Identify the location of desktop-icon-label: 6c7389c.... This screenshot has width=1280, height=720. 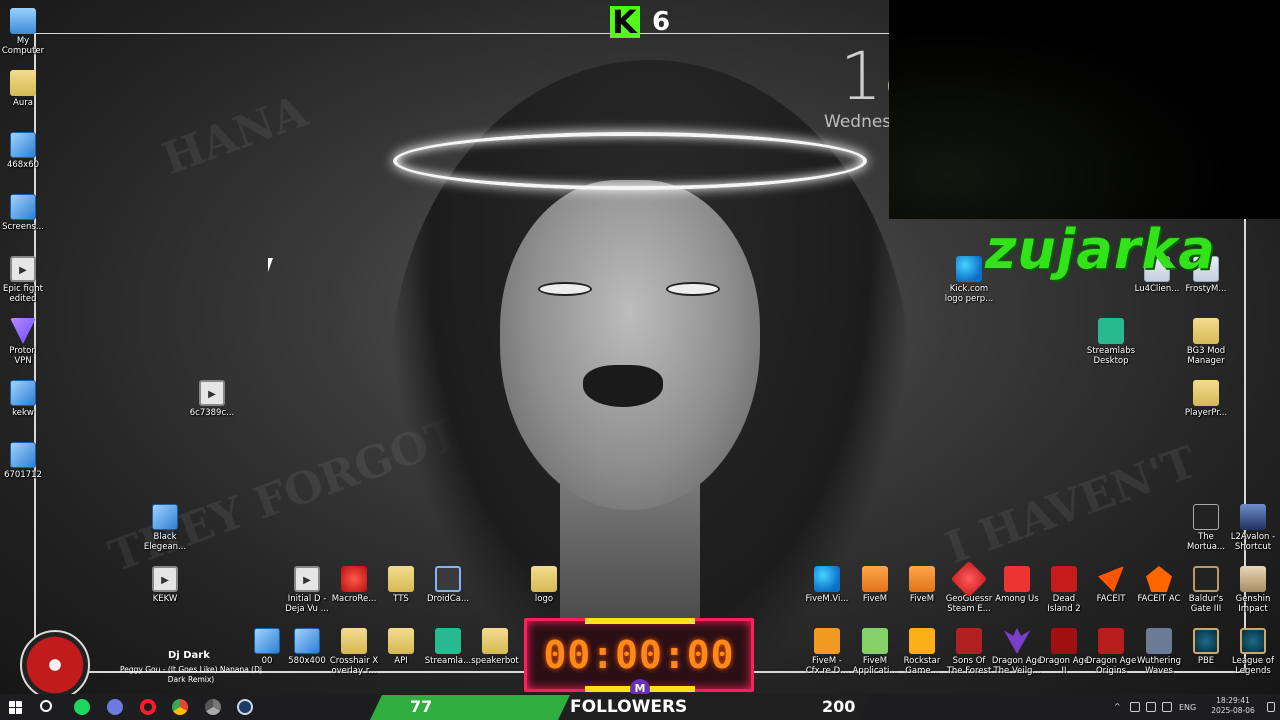
(212, 413).